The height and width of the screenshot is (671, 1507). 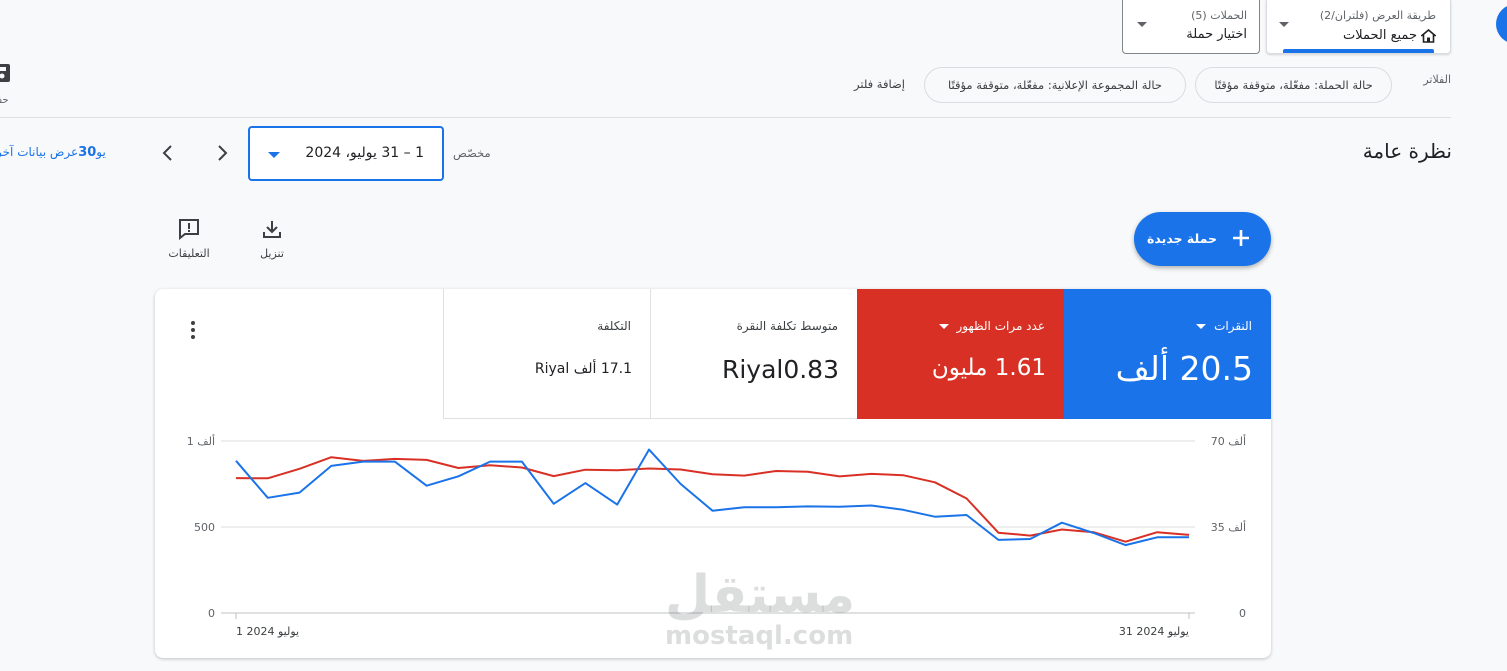 What do you see at coordinates (1233, 326) in the screenshot?
I see `metric-clicks-label: النقرات` at bounding box center [1233, 326].